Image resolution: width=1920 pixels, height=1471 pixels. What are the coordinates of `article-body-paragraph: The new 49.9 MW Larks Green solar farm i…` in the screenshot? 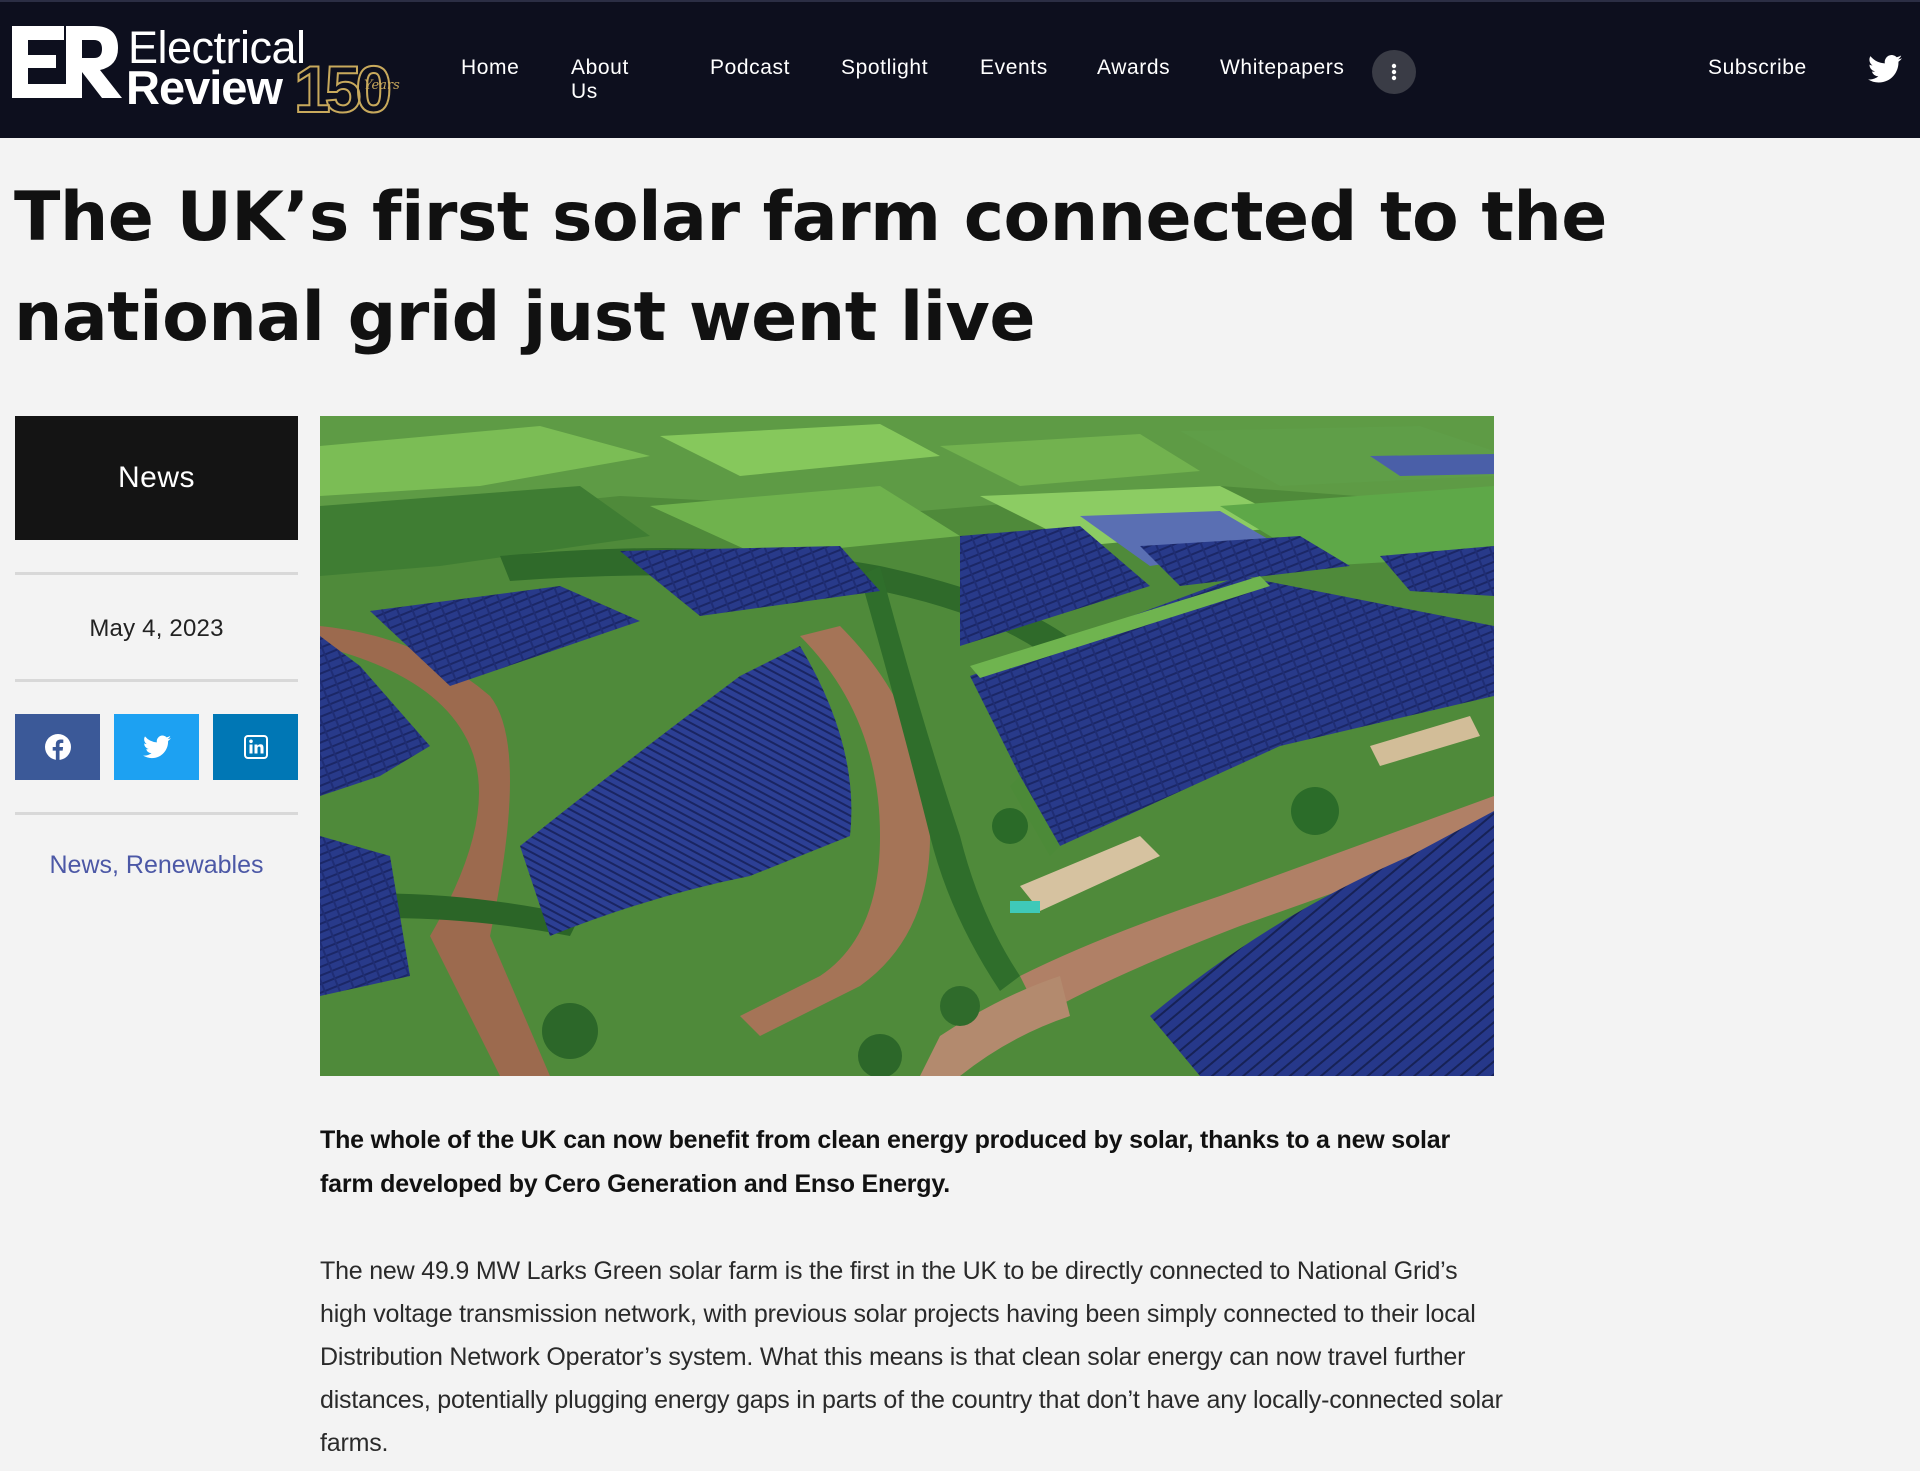 It's located at (911, 1357).